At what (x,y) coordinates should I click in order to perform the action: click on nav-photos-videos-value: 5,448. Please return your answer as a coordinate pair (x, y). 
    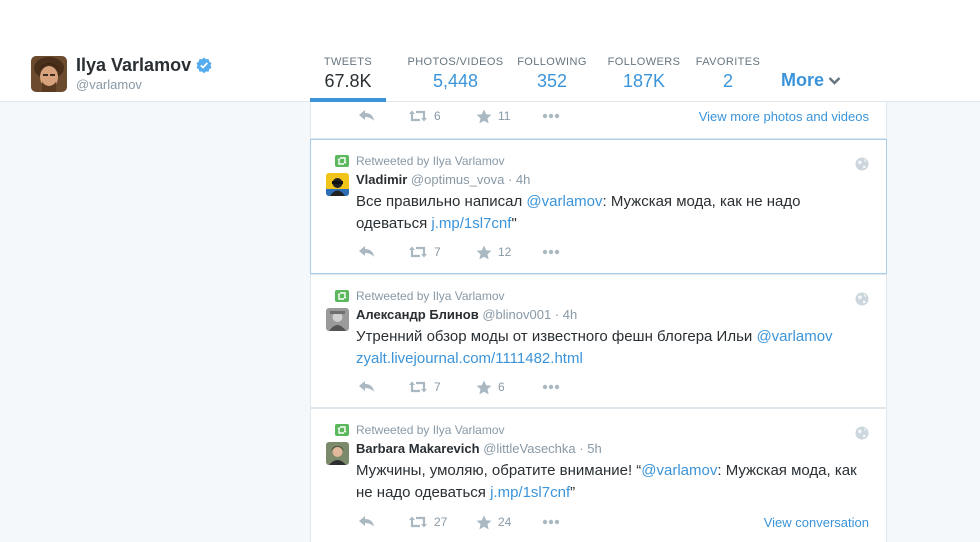
    Looking at the image, I should click on (455, 81).